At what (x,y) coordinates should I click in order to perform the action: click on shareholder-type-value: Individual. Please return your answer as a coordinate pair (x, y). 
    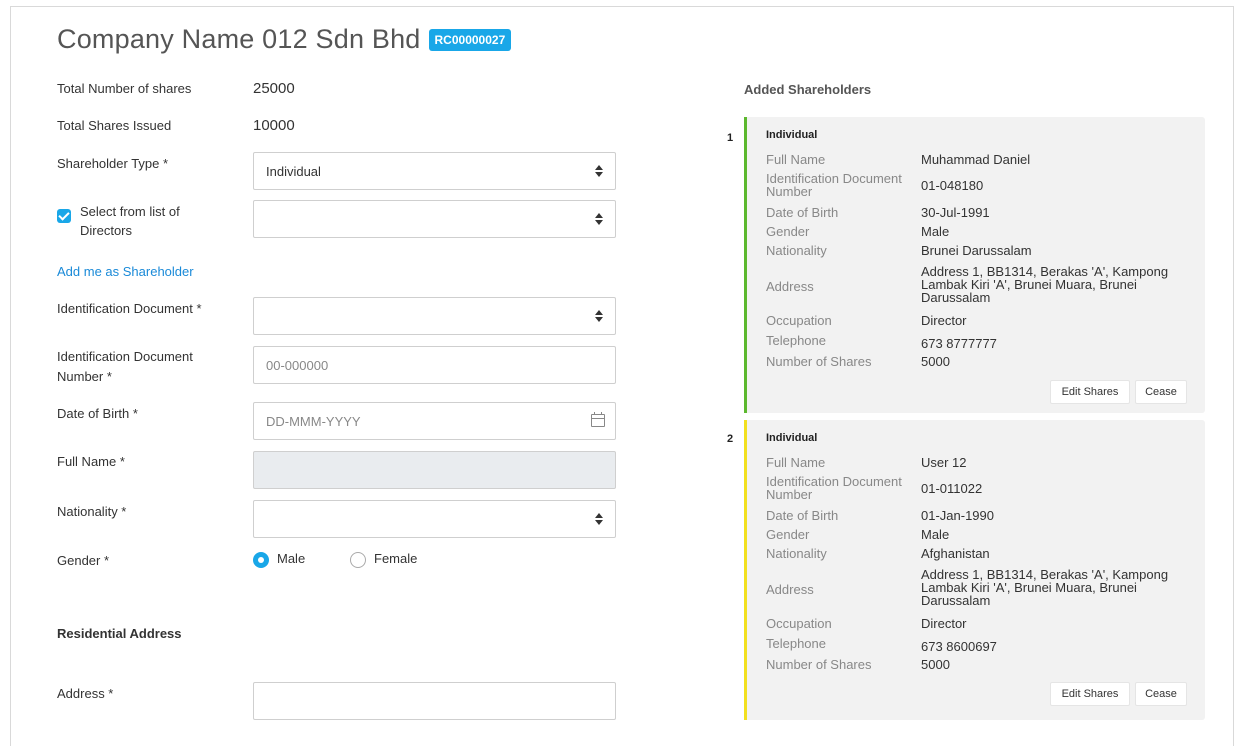
    Looking at the image, I should click on (293, 171).